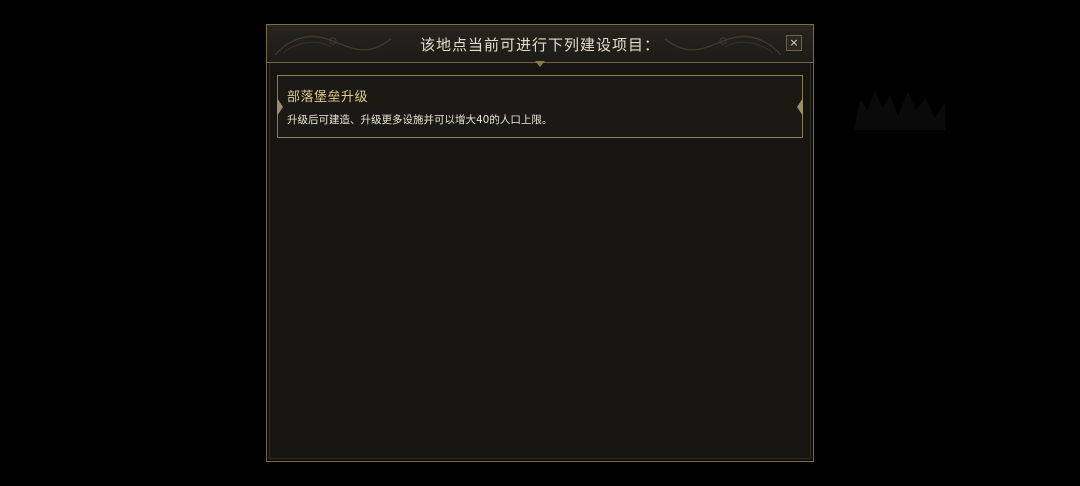 This screenshot has height=486, width=1080. What do you see at coordinates (328, 97) in the screenshot?
I see `project-name: 部落堡垒升级` at bounding box center [328, 97].